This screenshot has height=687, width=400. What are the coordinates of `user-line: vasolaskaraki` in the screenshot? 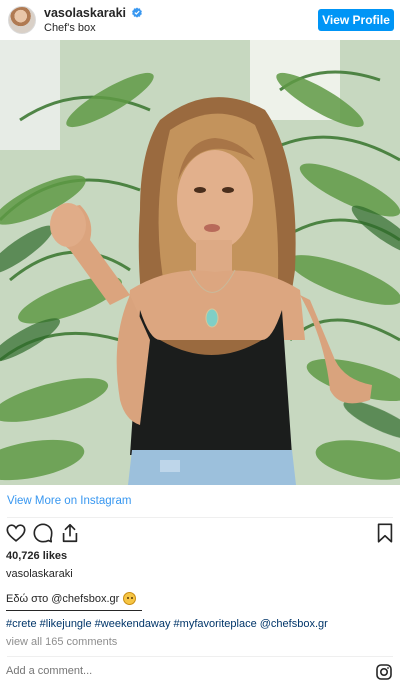 It's located at (93, 13).